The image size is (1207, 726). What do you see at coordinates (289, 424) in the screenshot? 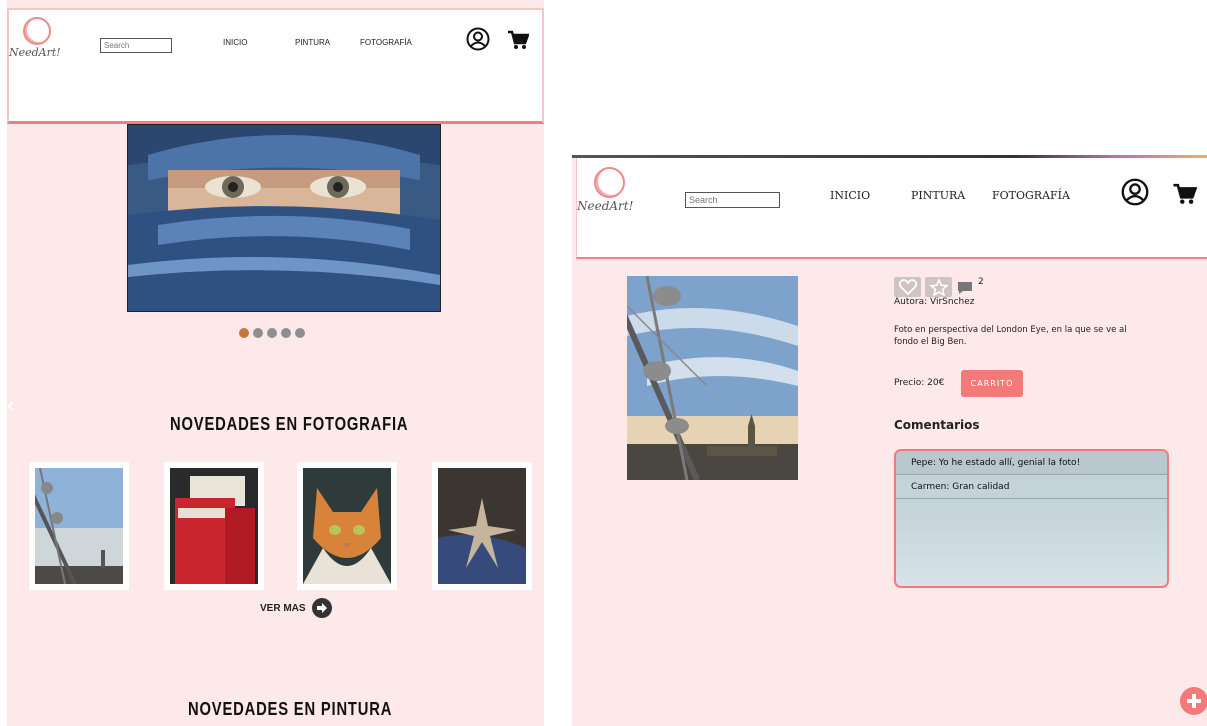
I see `section-title-fotografia: NOVEDADES EN FOTOGRAFIA` at bounding box center [289, 424].